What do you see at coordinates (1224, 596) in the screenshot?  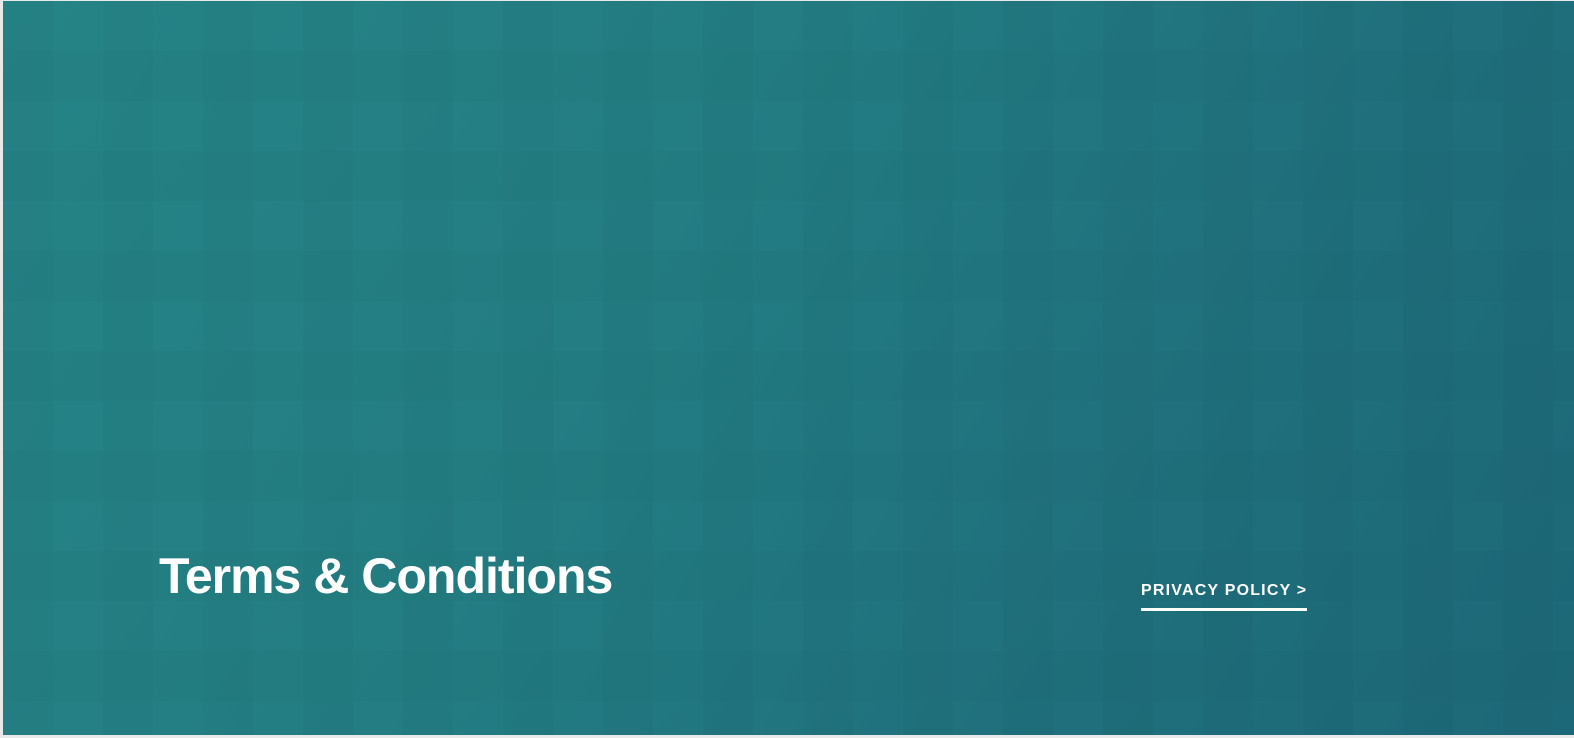 I see `privacy-policy-link: PRIVACY POLICY >` at bounding box center [1224, 596].